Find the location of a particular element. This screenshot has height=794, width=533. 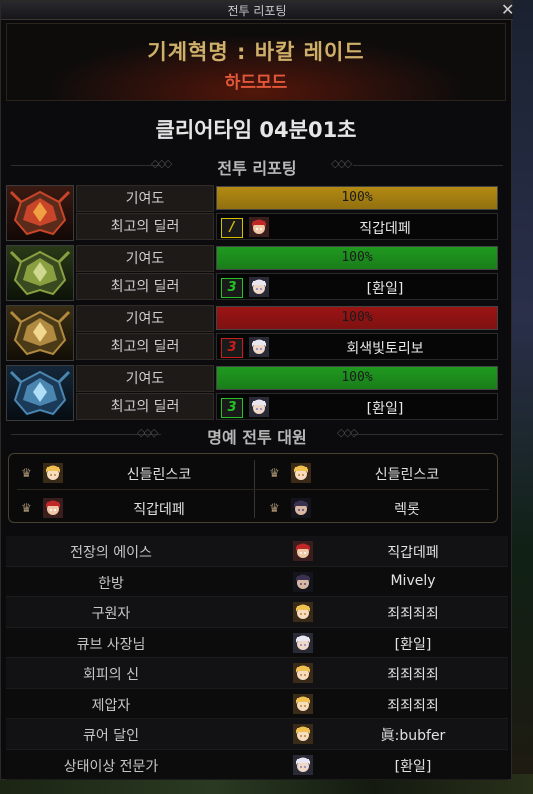

window-title: 전투 리포팅 is located at coordinates (257, 11).